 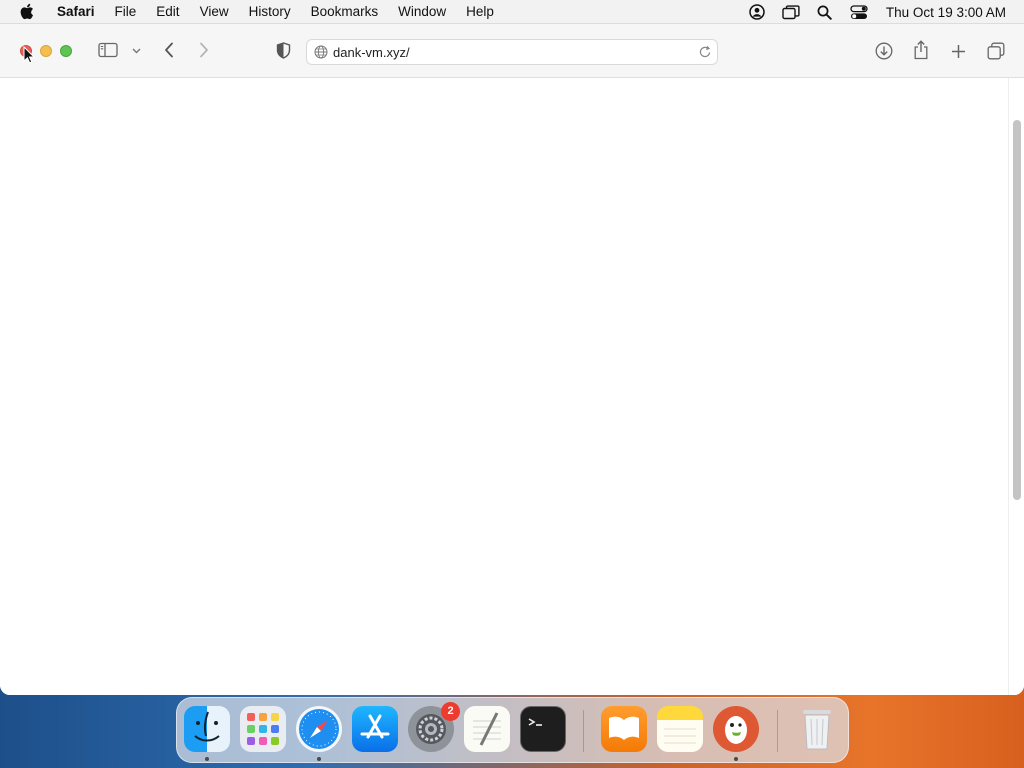 I want to click on share-icon, so click(x=921, y=50).